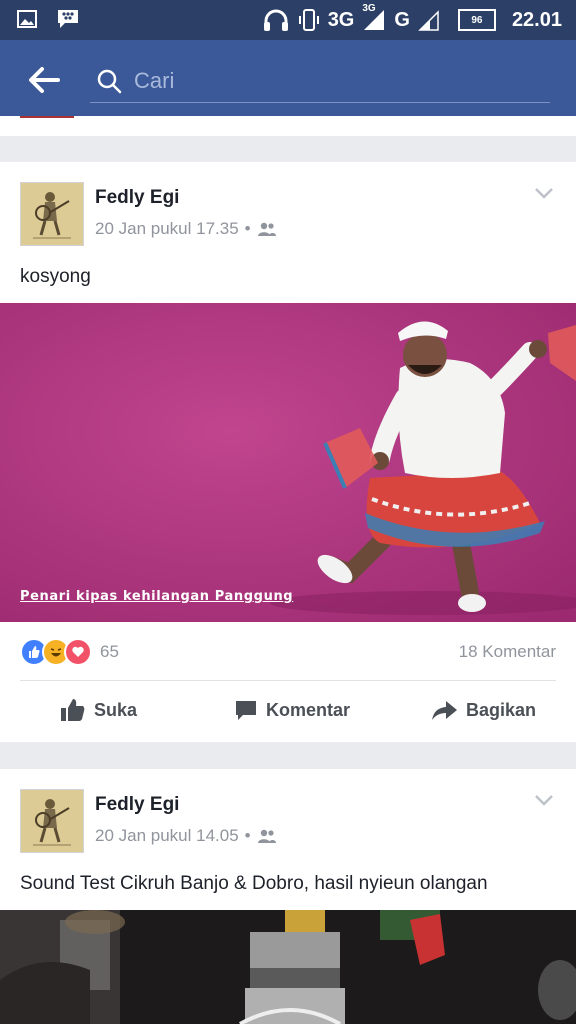 The image size is (576, 1024). What do you see at coordinates (428, 20) in the screenshot?
I see `signal-g-icon` at bounding box center [428, 20].